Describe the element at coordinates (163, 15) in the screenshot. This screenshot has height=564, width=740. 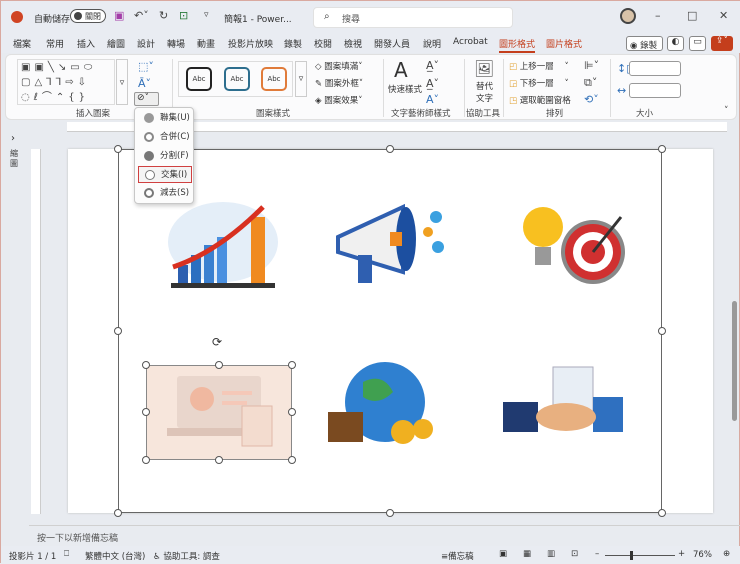
I see `redo-icon: ↻` at that location.